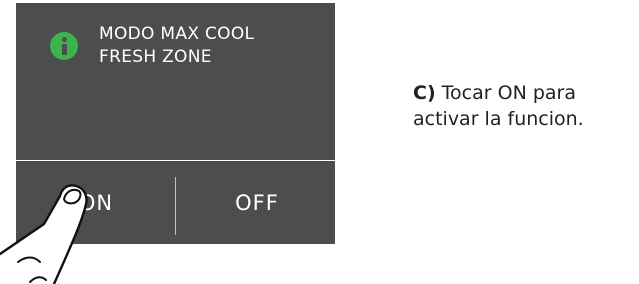 Image resolution: width=639 pixels, height=284 pixels. Describe the element at coordinates (175, 206) in the screenshot. I see `vertical-divider` at that location.